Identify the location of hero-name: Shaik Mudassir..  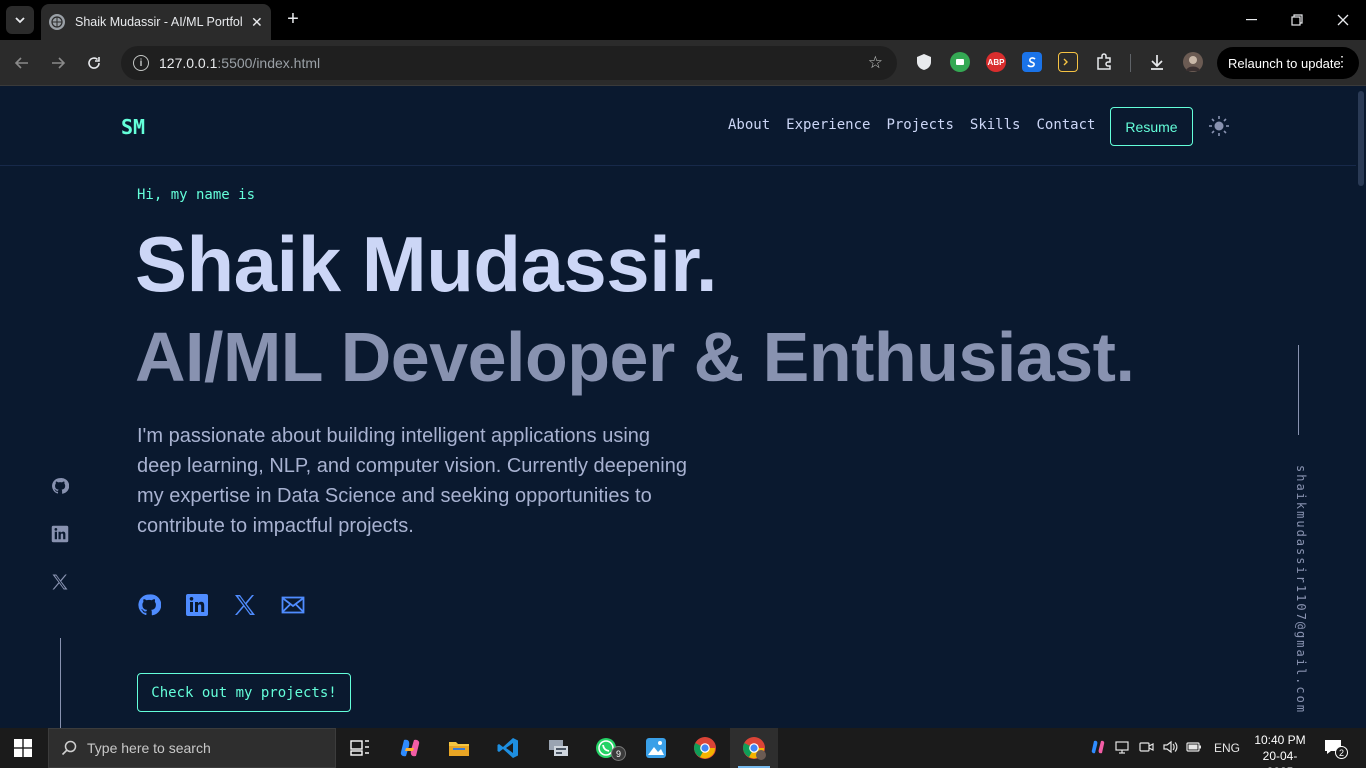
(426, 264).